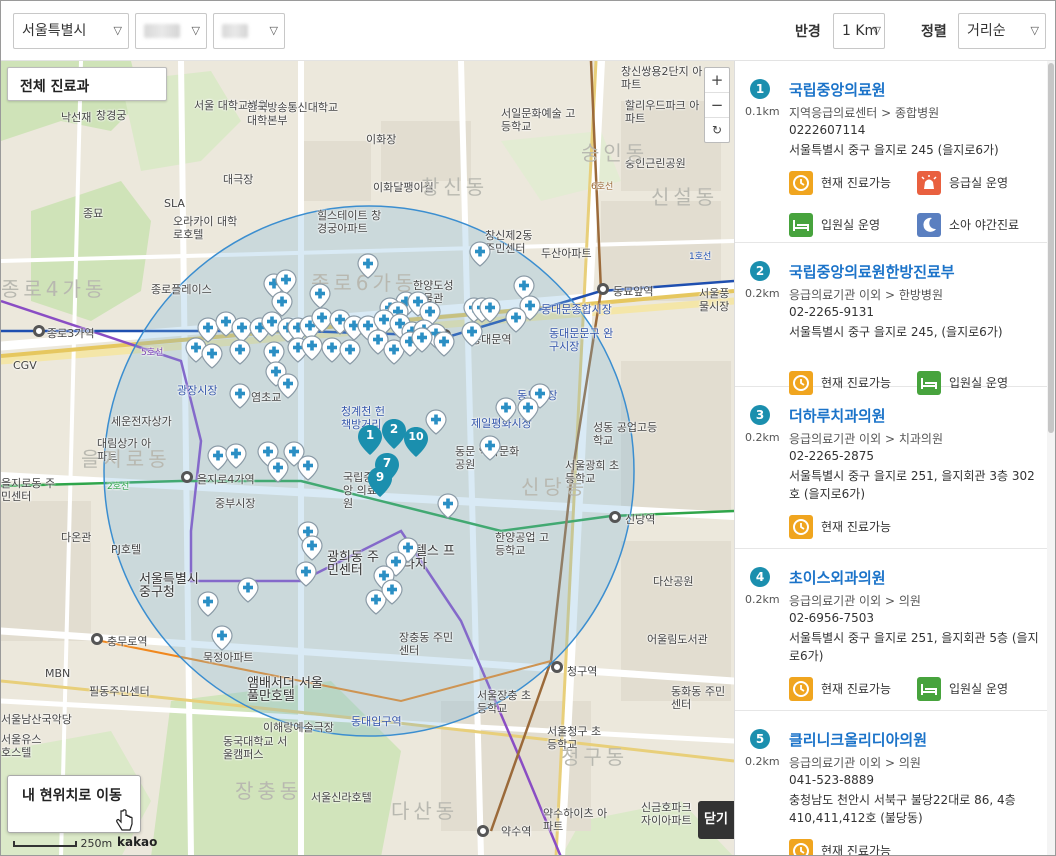 This screenshot has width=1056, height=856. What do you see at coordinates (195, 30) in the screenshot?
I see `chevron-down-icon: ▽` at bounding box center [195, 30].